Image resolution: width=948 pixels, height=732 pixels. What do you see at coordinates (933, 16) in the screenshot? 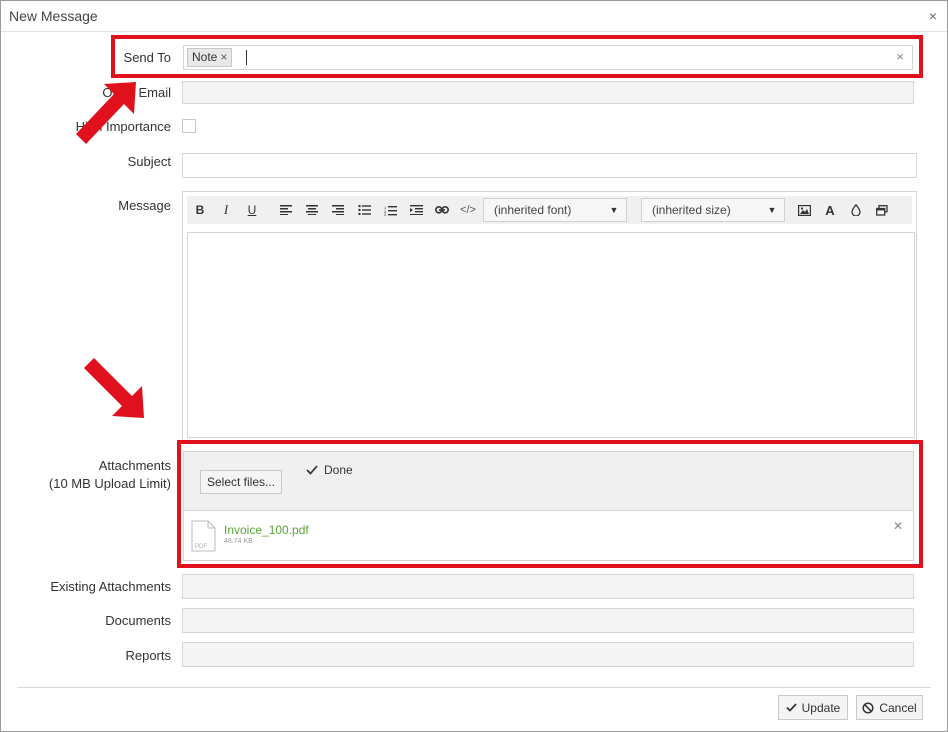
I see `close-icon: ×` at bounding box center [933, 16].